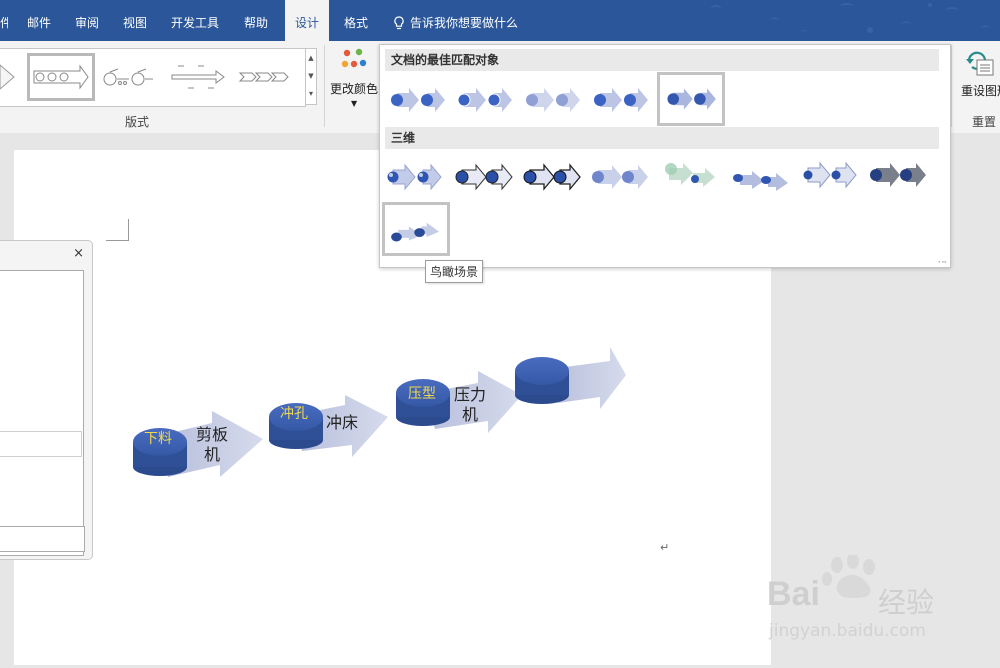 This screenshot has width=1000, height=668. I want to click on arrow-label-2-line1: 冲床, so click(341, 422).